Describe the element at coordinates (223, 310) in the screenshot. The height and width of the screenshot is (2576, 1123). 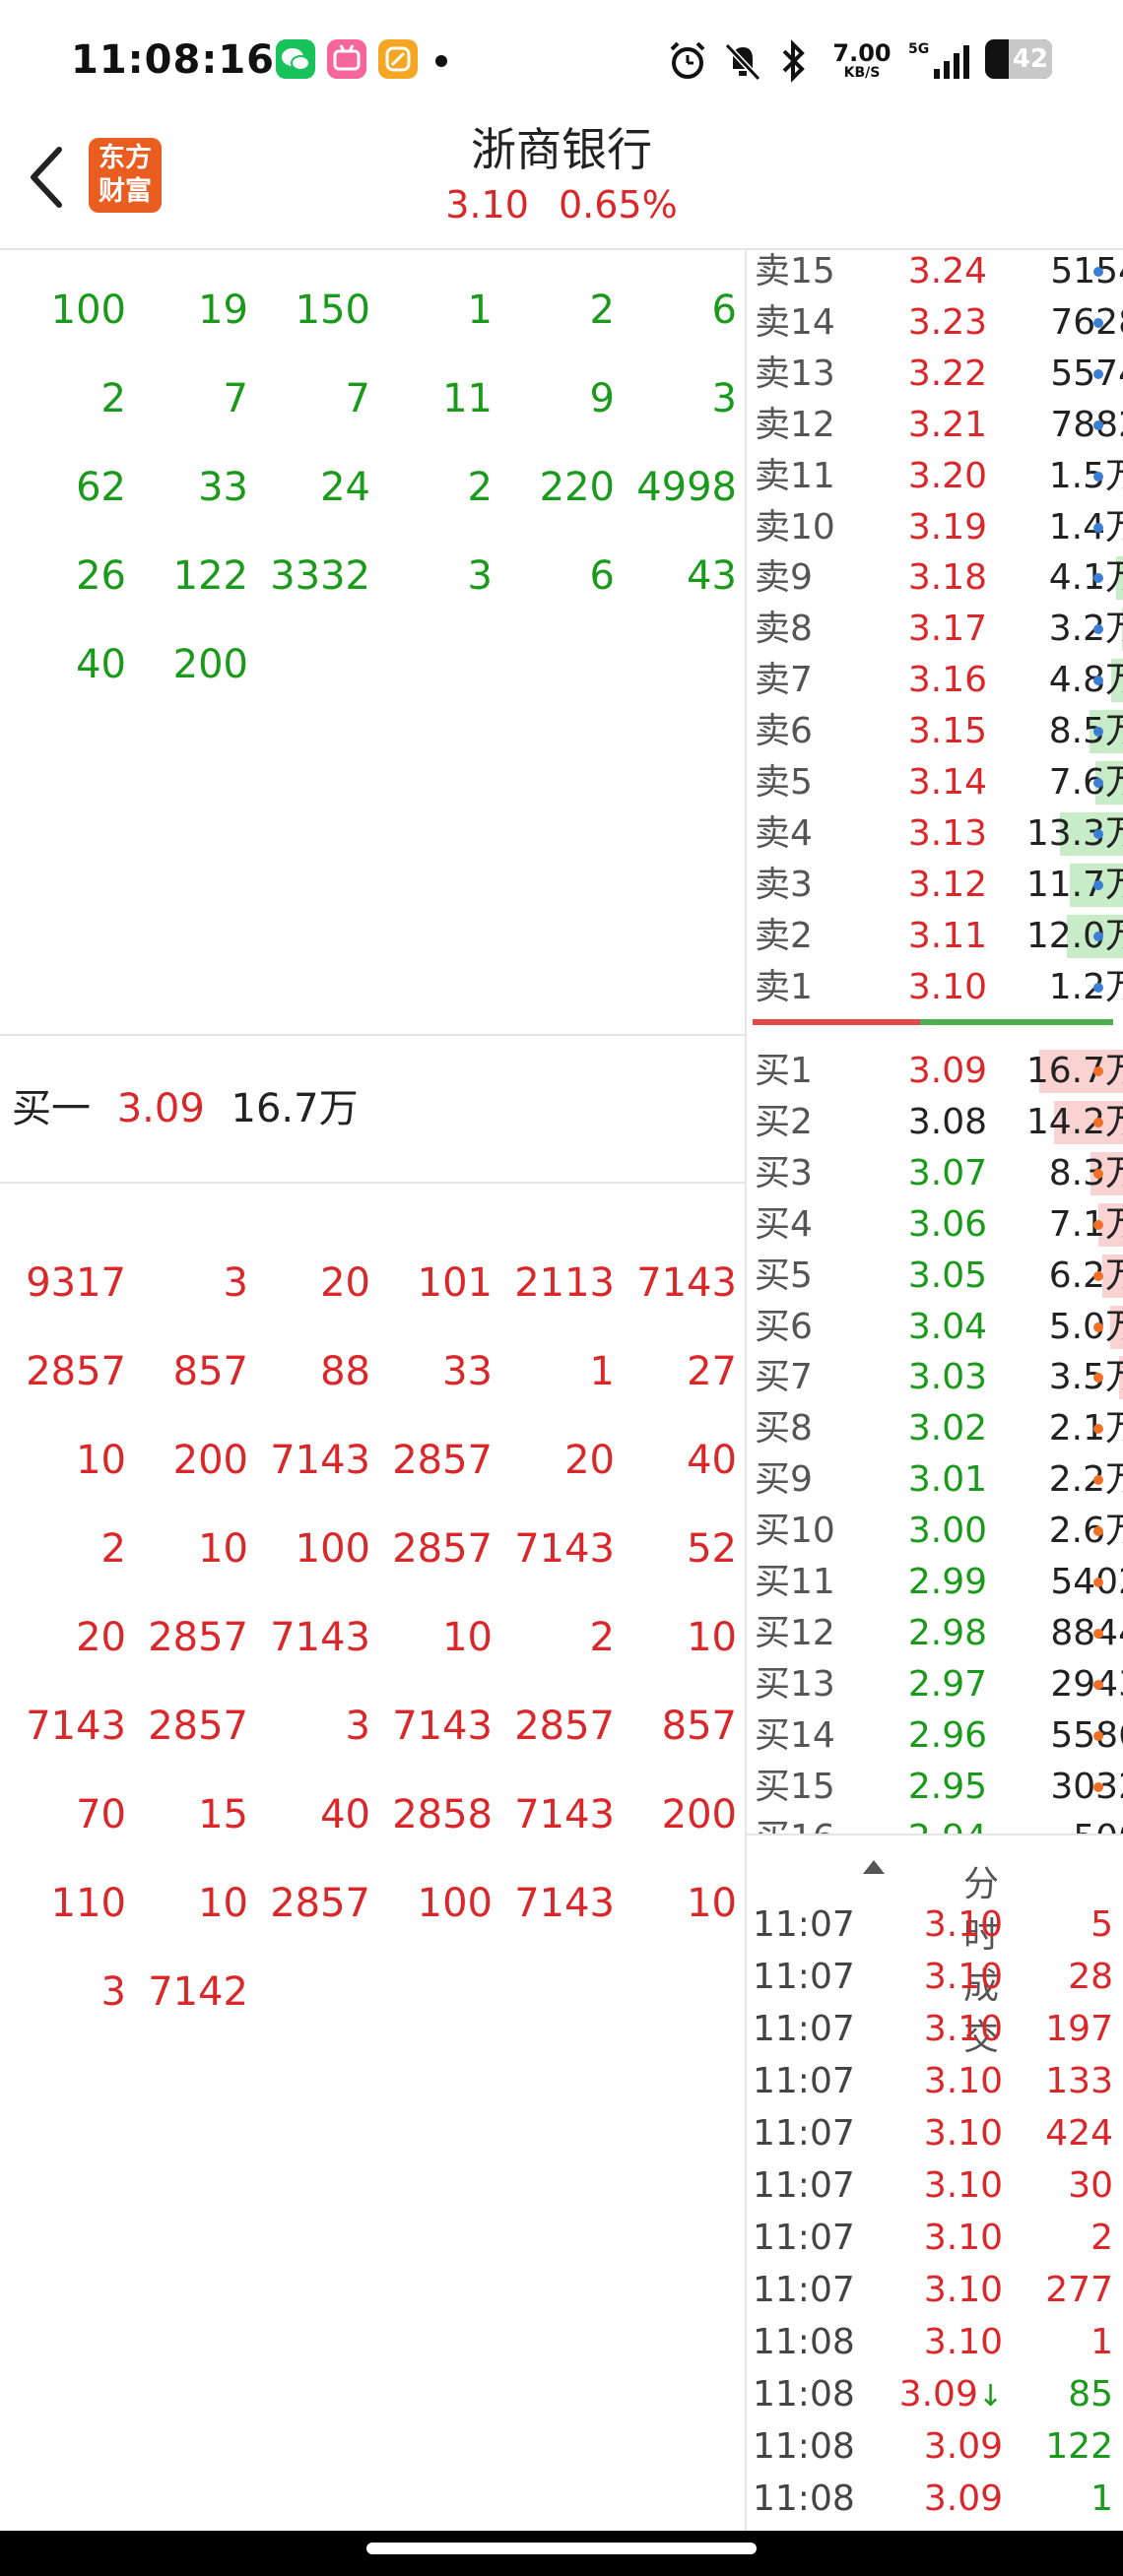
I see `queue-order-volume: 19` at that location.